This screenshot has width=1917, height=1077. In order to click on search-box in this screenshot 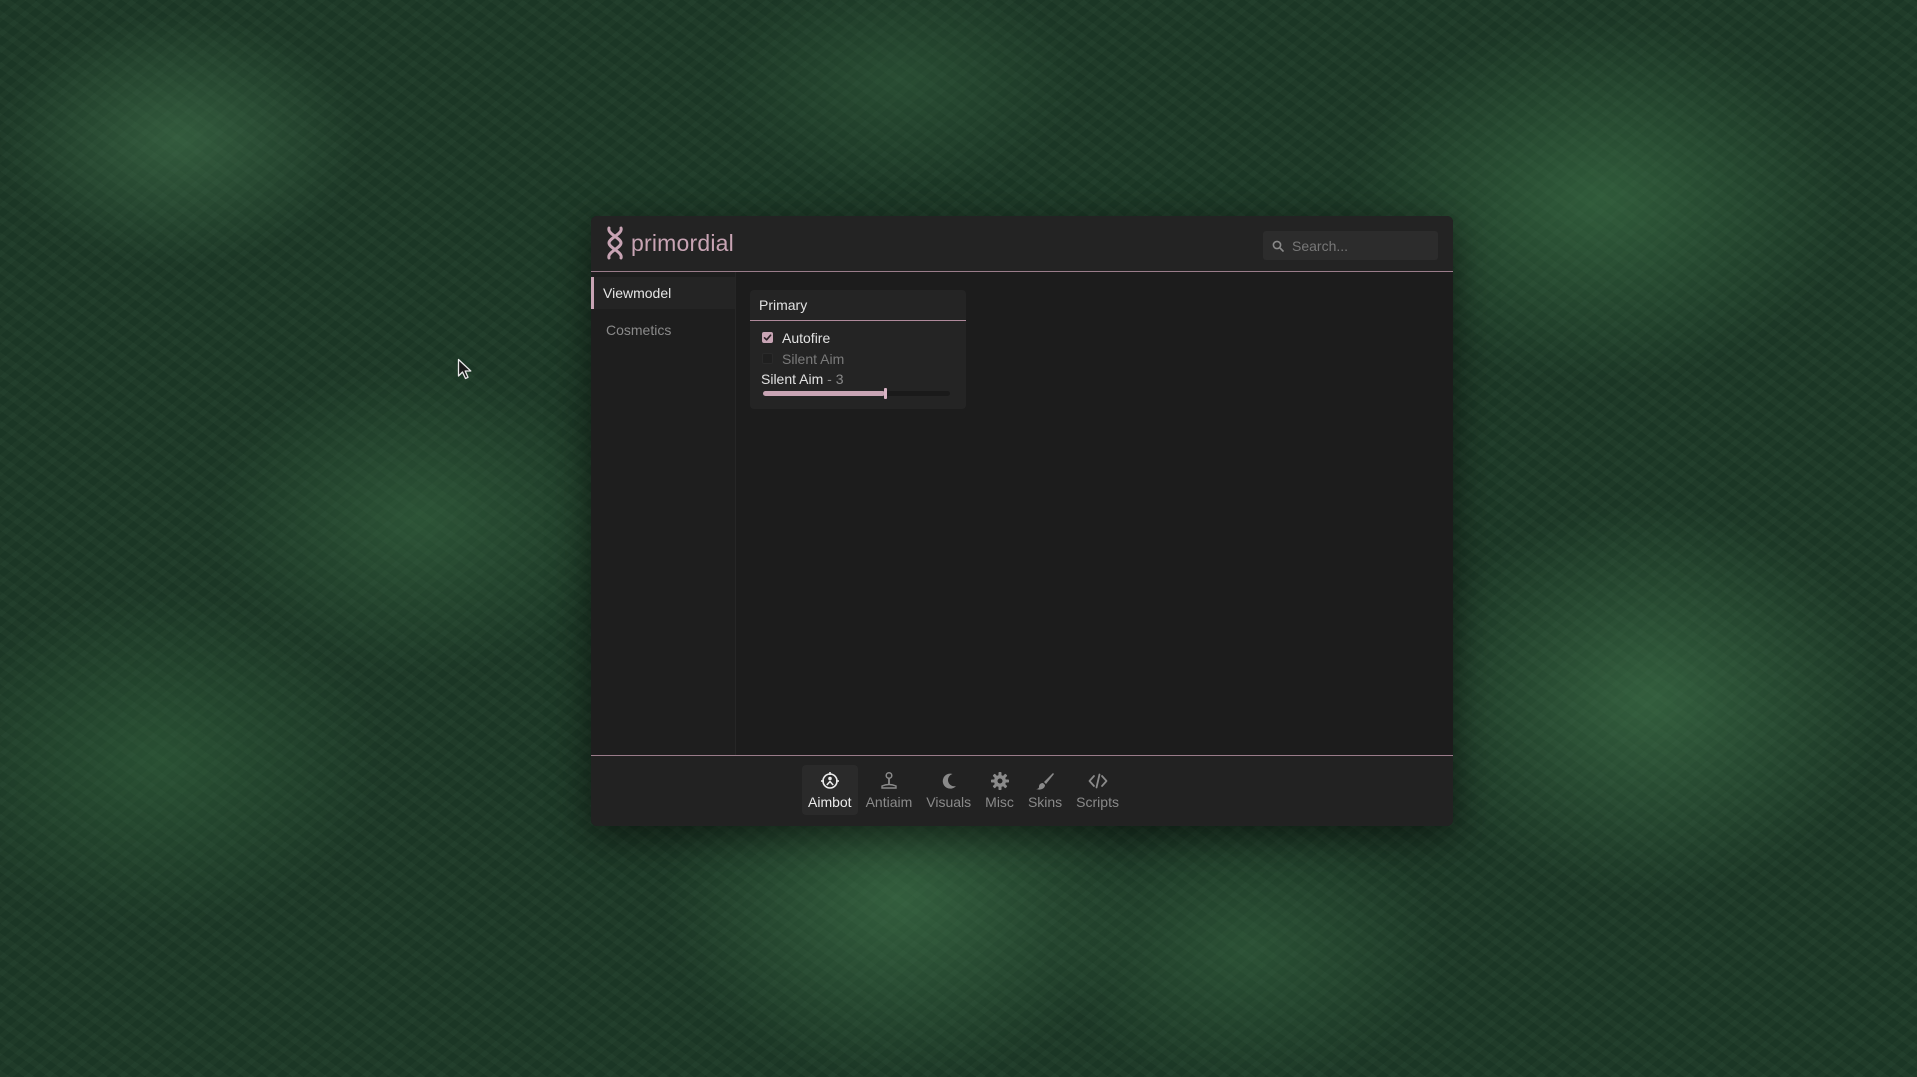, I will do `click(1350, 245)`.